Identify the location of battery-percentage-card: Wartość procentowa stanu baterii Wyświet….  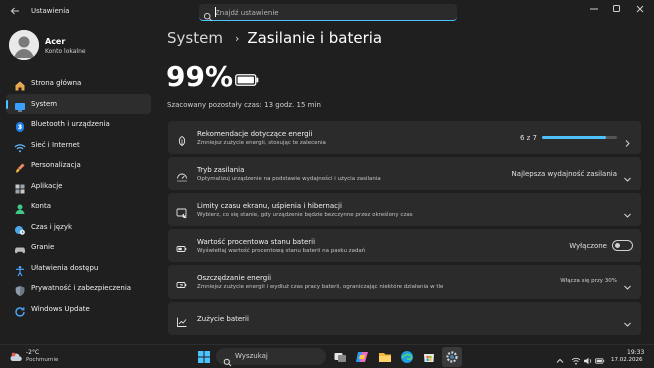
(404, 245).